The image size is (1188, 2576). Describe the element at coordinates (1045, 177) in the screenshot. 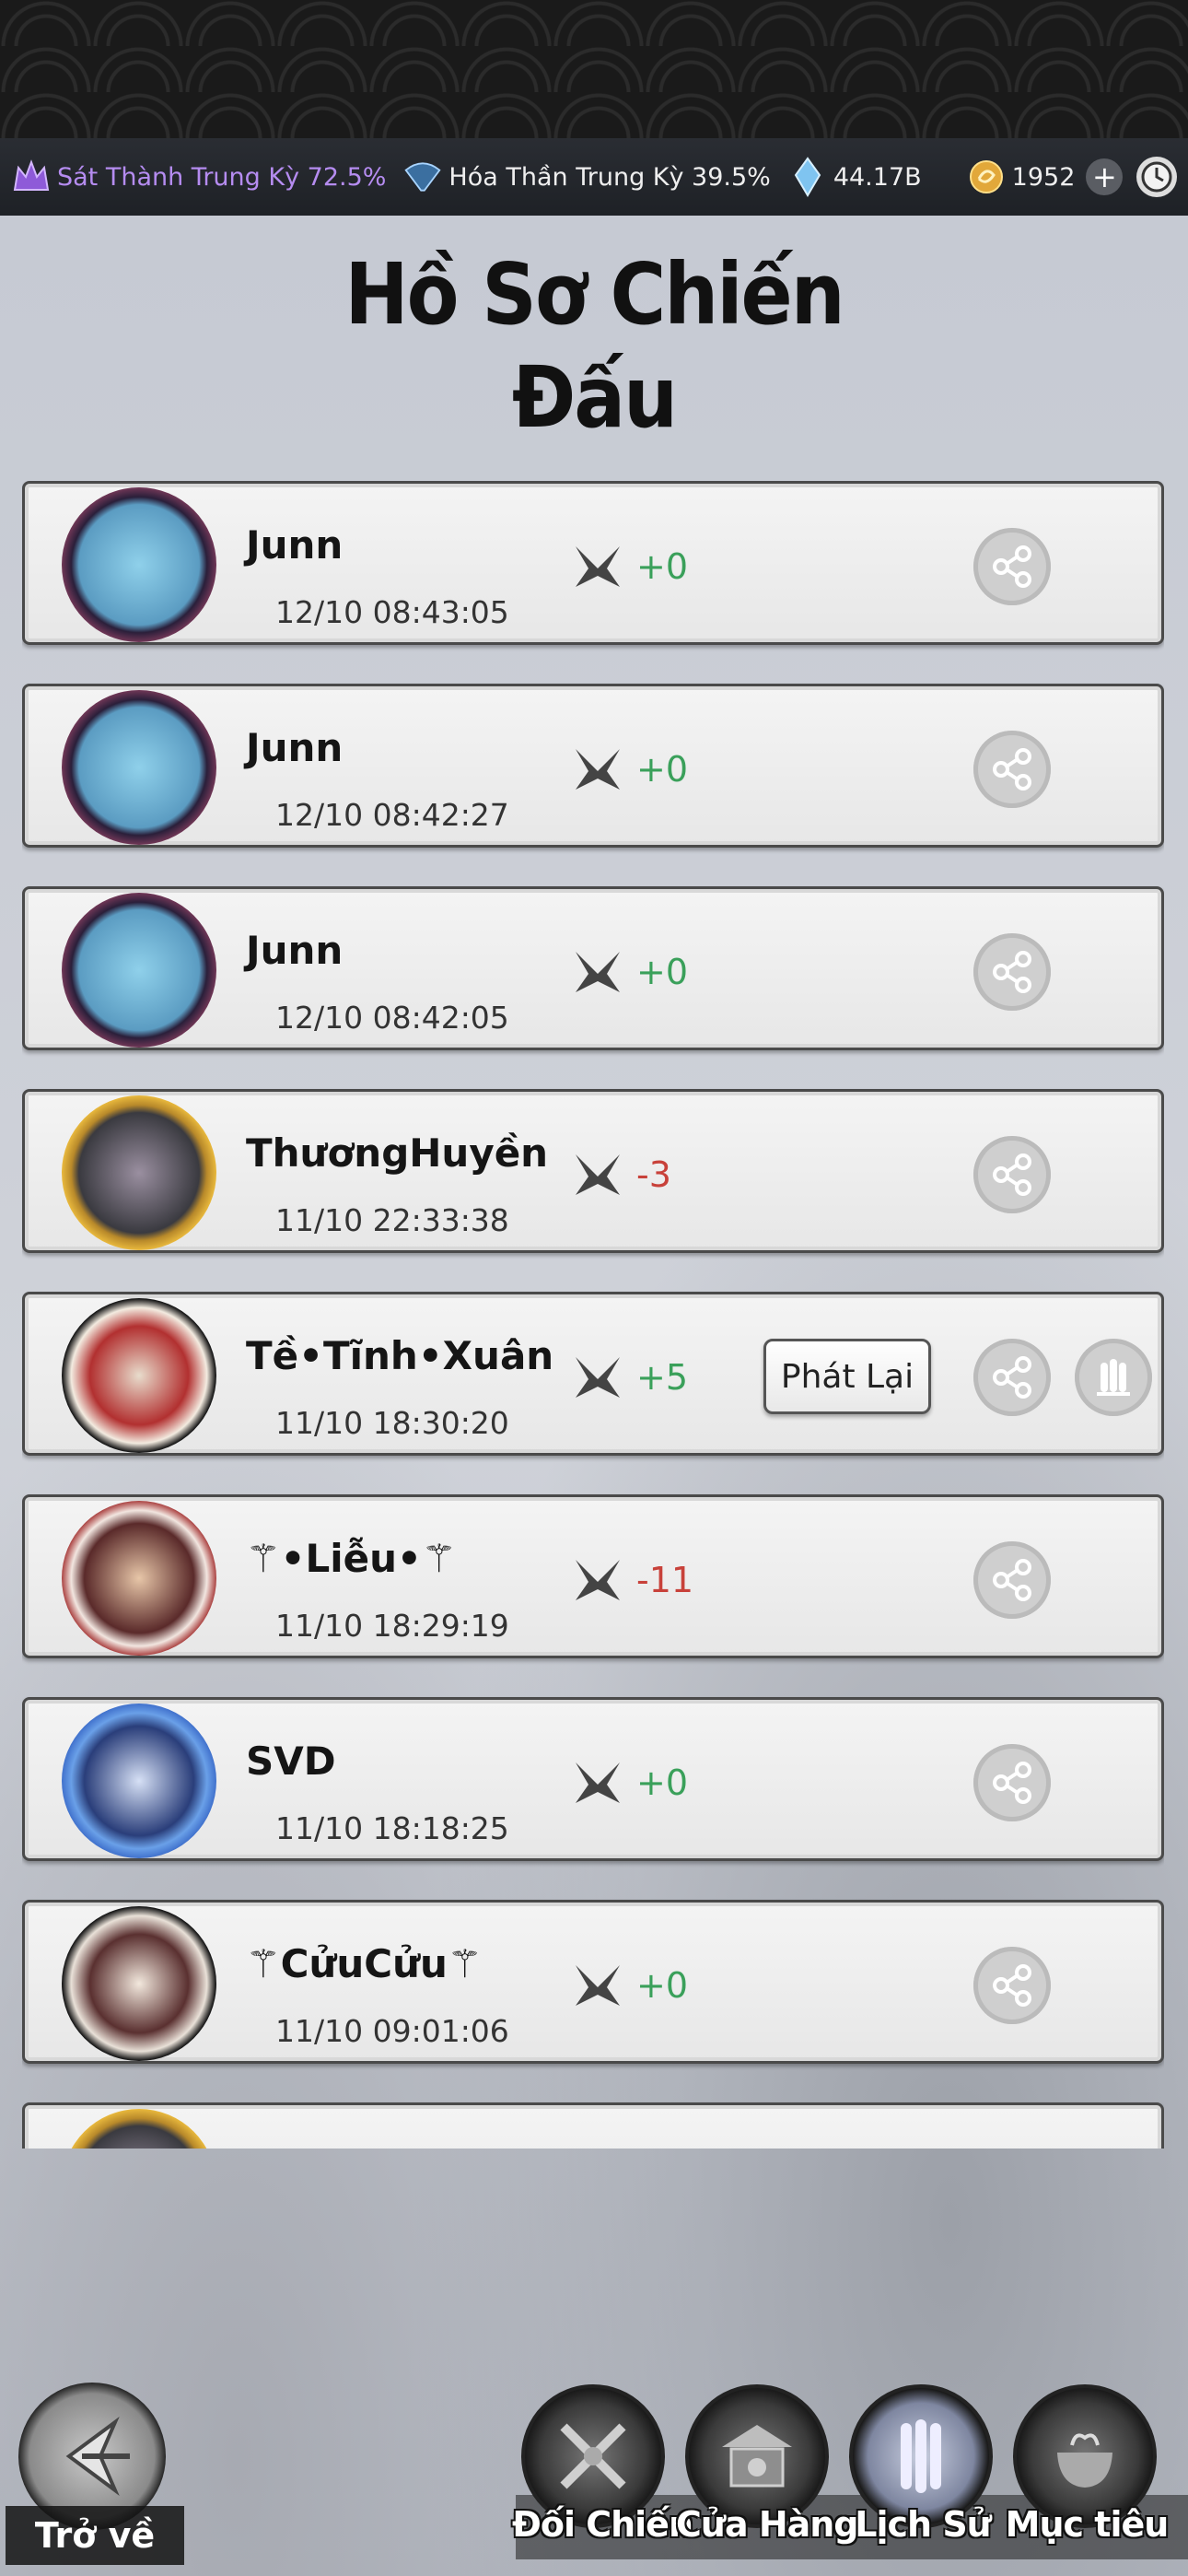

I see `coin-counter: 1952 +` at that location.